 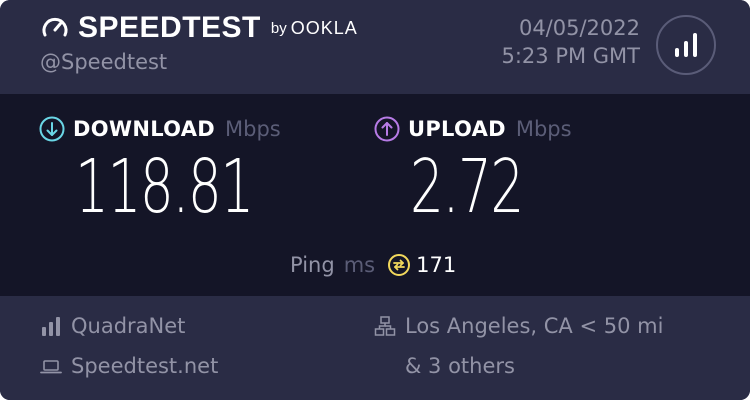 I want to click on ping-value: 171, so click(x=436, y=265).